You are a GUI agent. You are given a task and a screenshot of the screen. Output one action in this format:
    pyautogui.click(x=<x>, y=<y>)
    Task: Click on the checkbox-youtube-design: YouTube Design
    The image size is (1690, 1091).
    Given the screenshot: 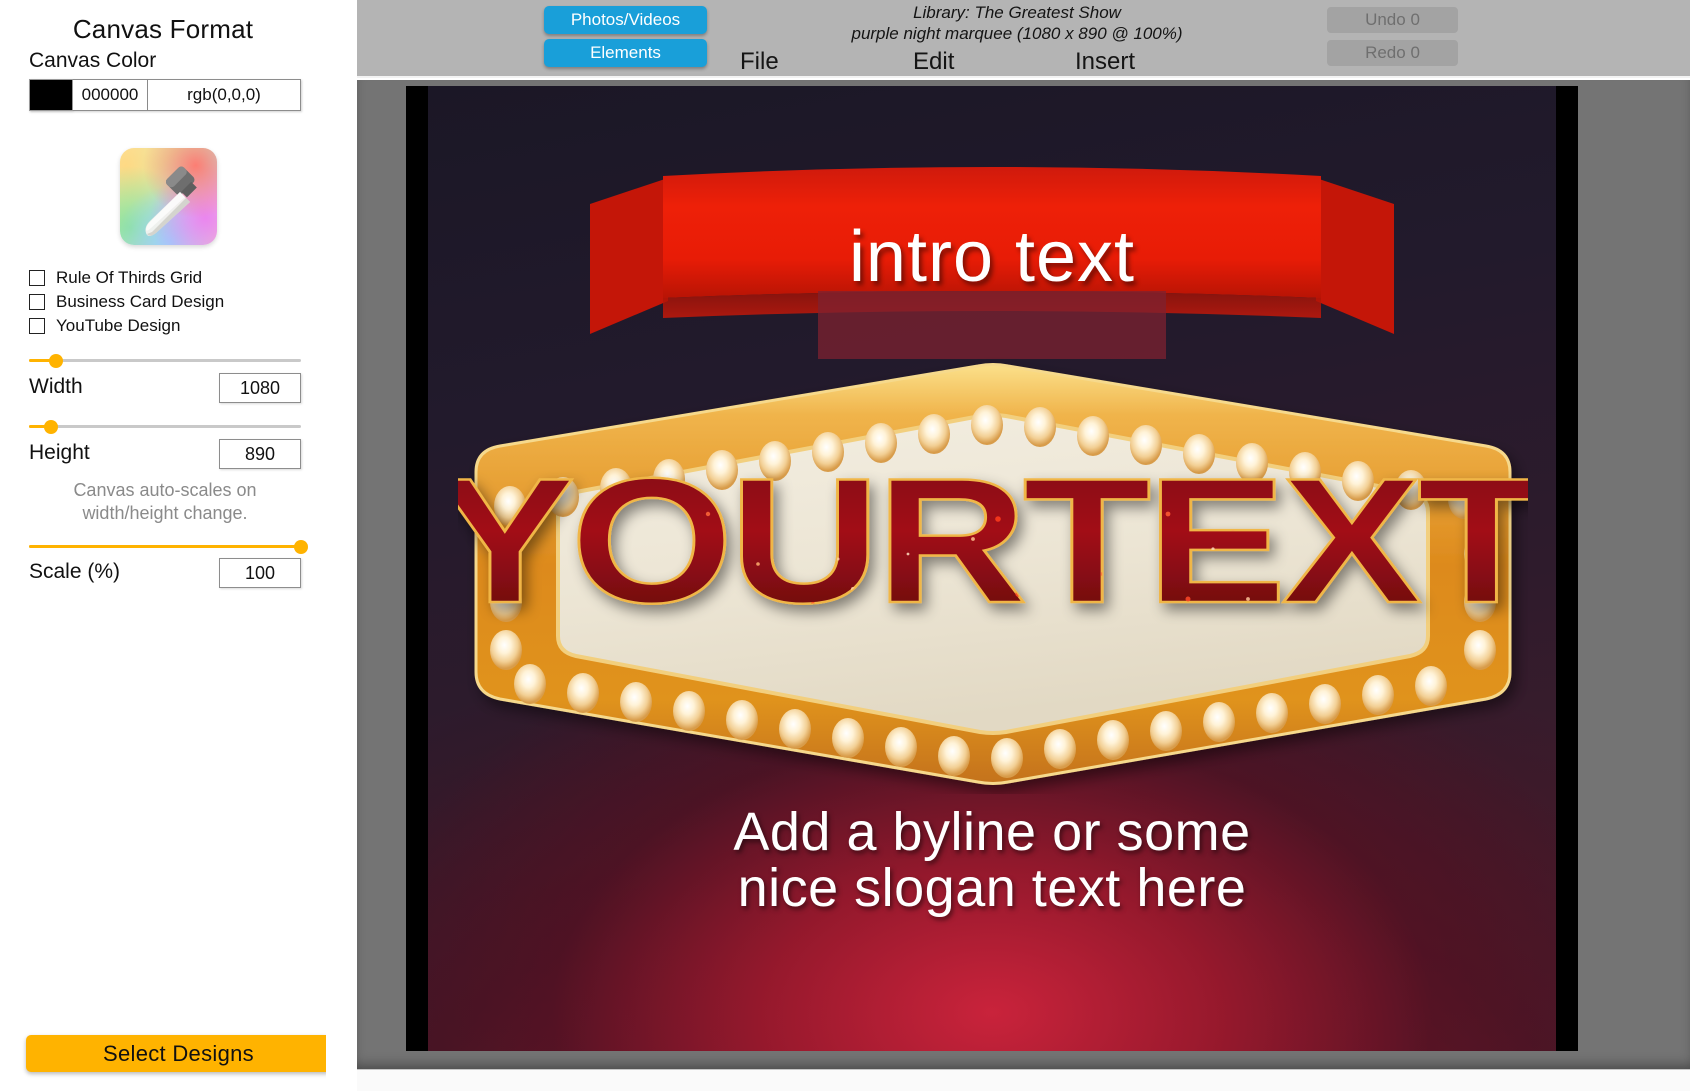 What is the action you would take?
    pyautogui.click(x=104, y=326)
    